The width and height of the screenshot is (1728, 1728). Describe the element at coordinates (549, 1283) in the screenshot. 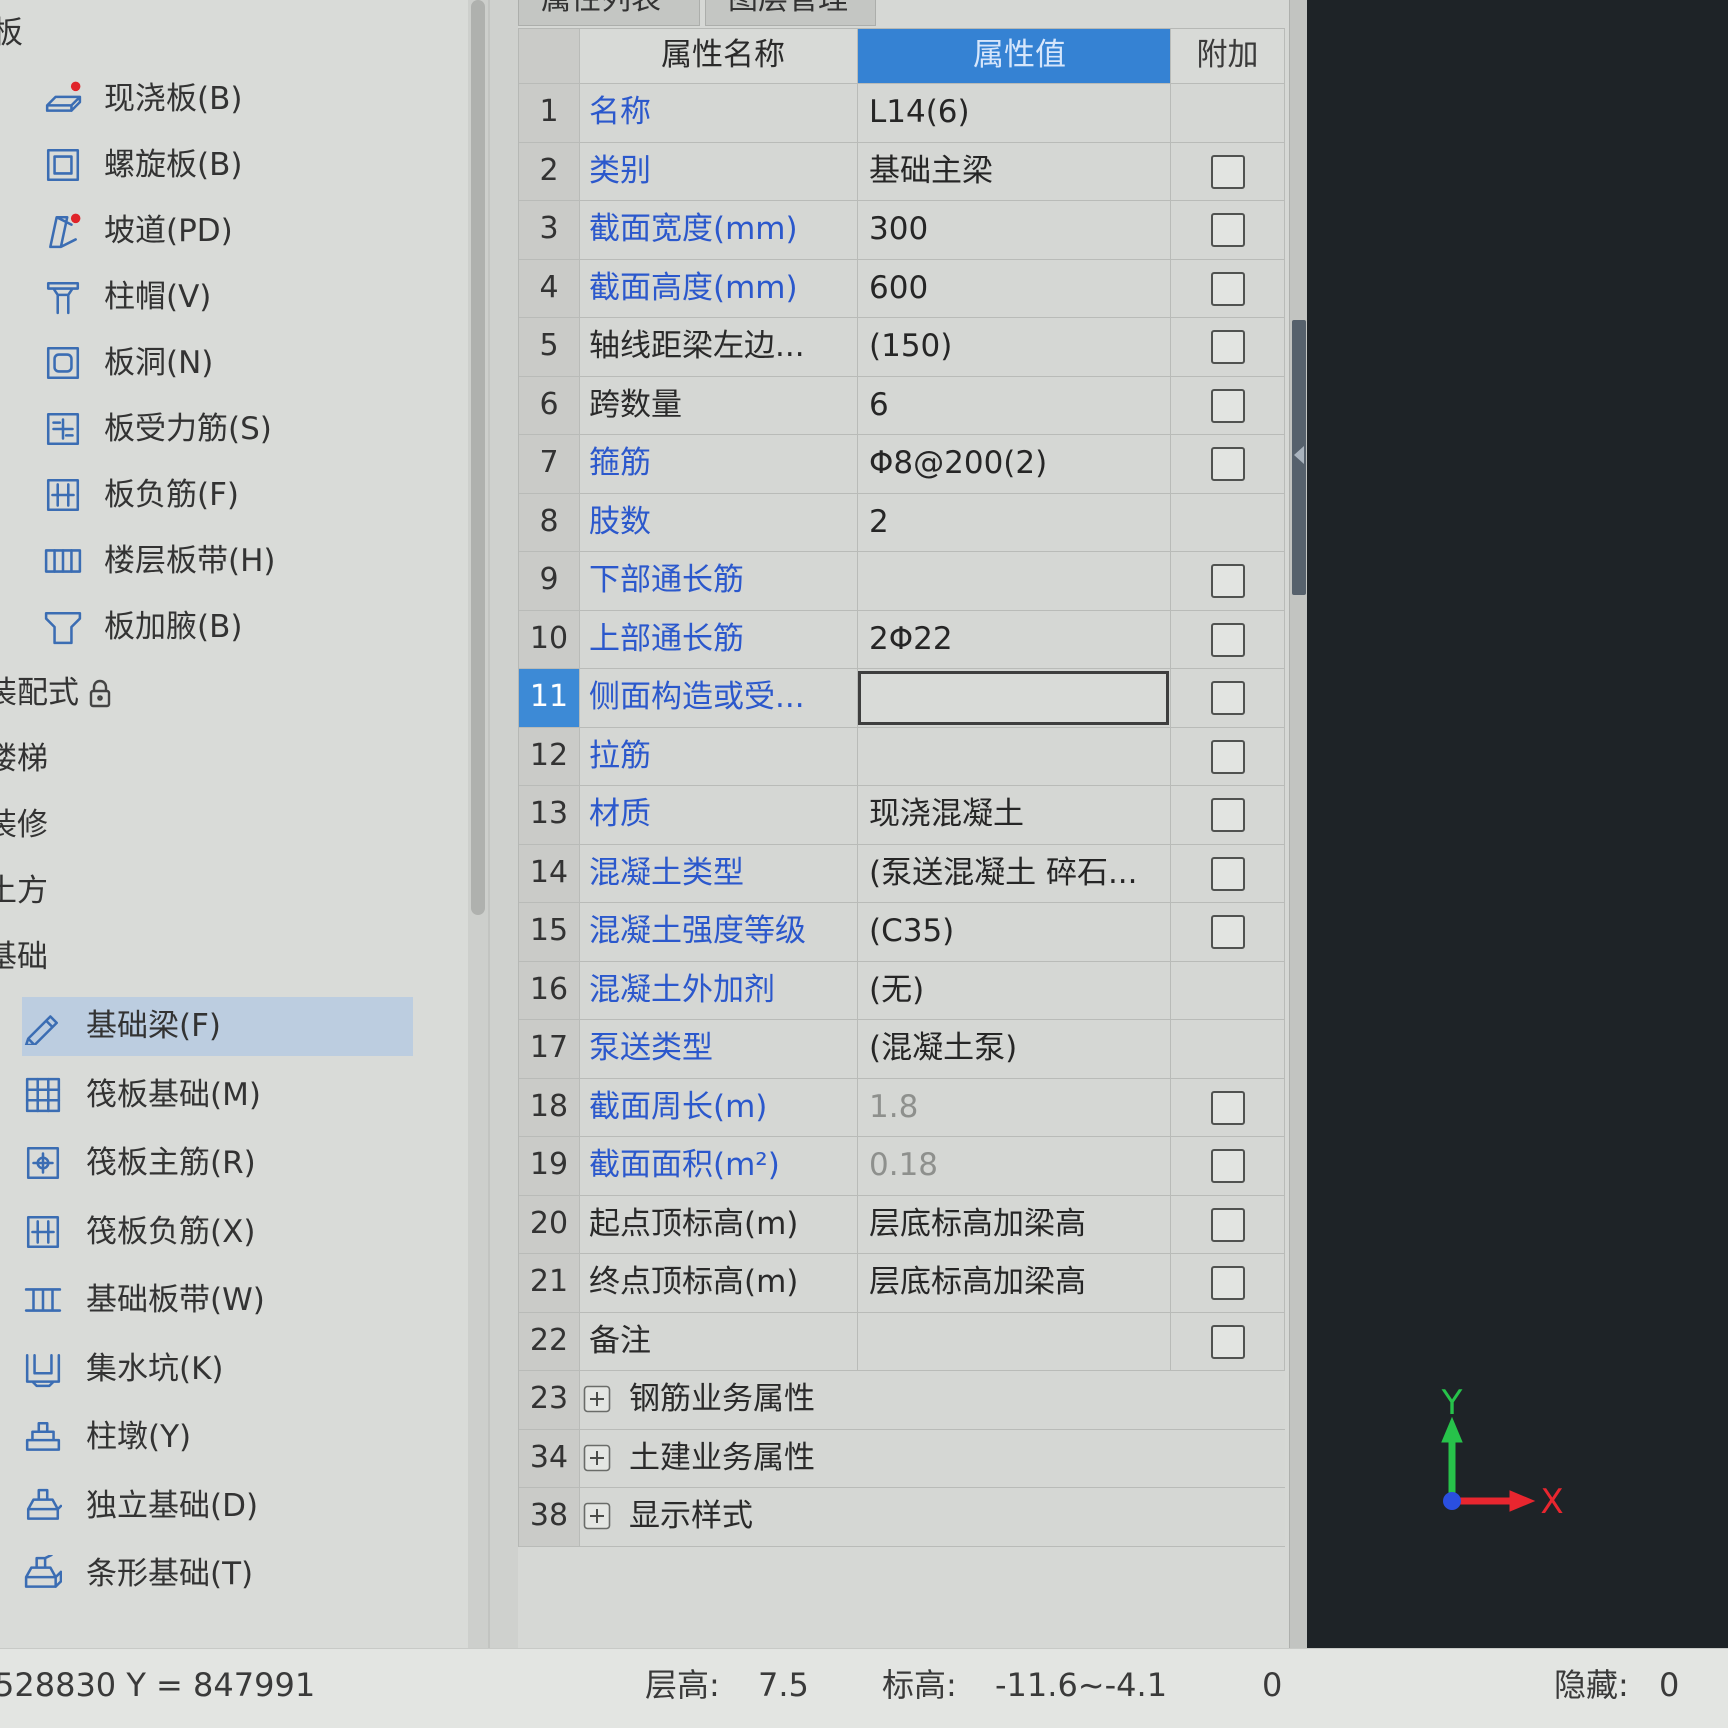

I see `row-number: 21` at that location.